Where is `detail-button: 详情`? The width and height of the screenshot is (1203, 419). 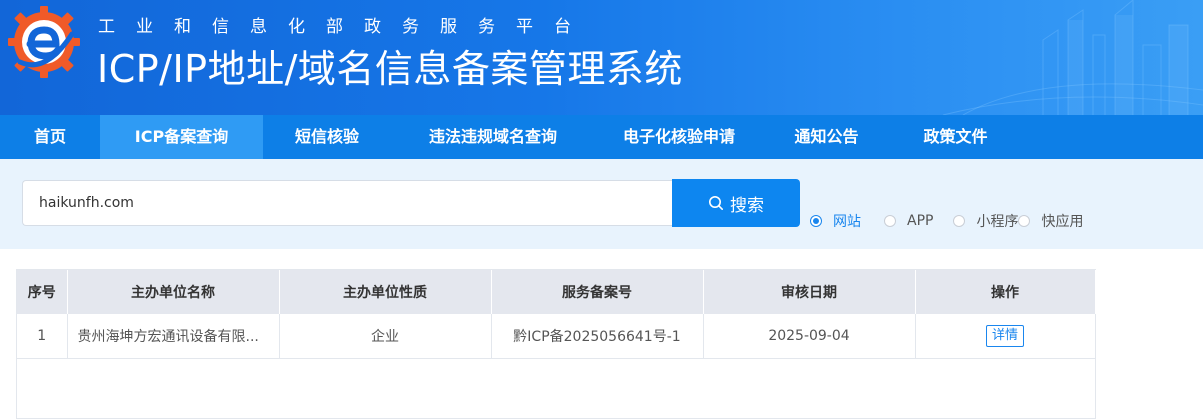
detail-button: 详情 is located at coordinates (1004, 336).